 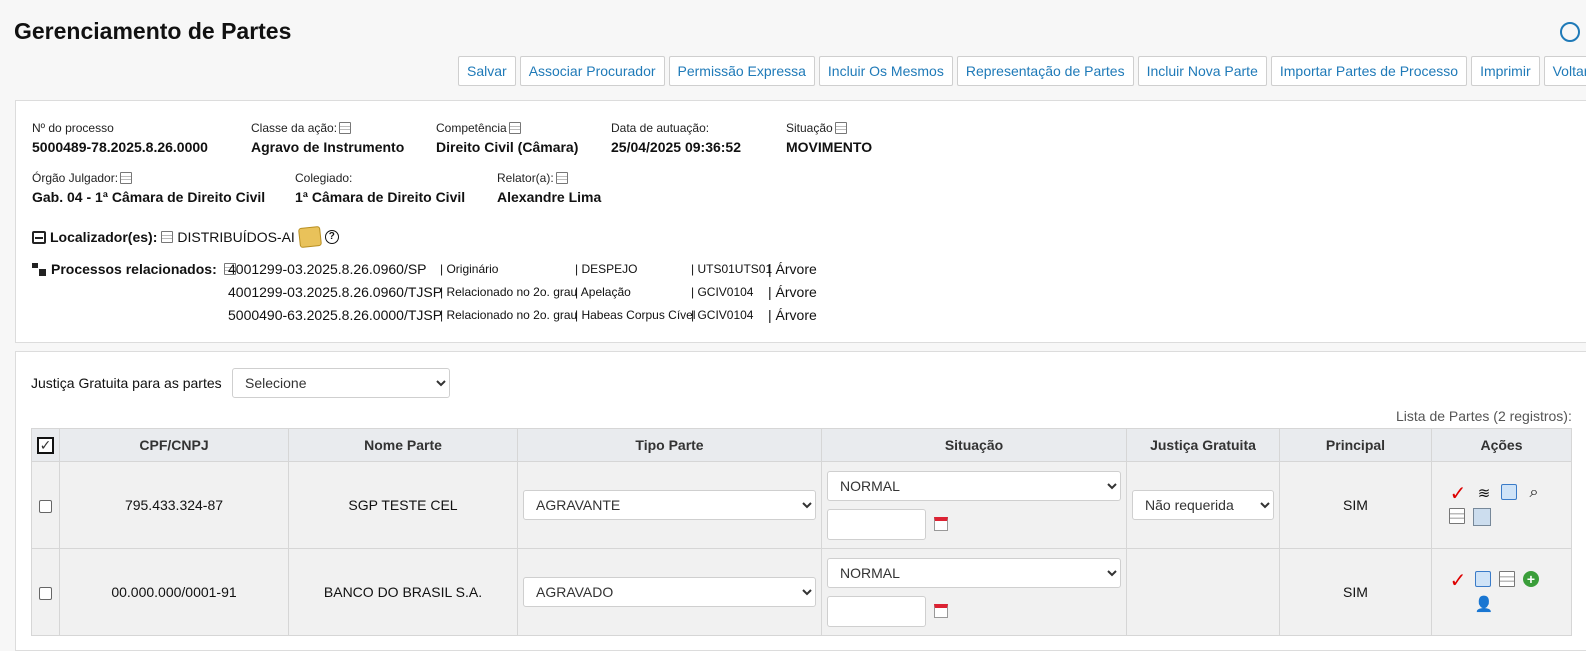 I want to click on user-settings-icon: 👤, so click(x=1484, y=604).